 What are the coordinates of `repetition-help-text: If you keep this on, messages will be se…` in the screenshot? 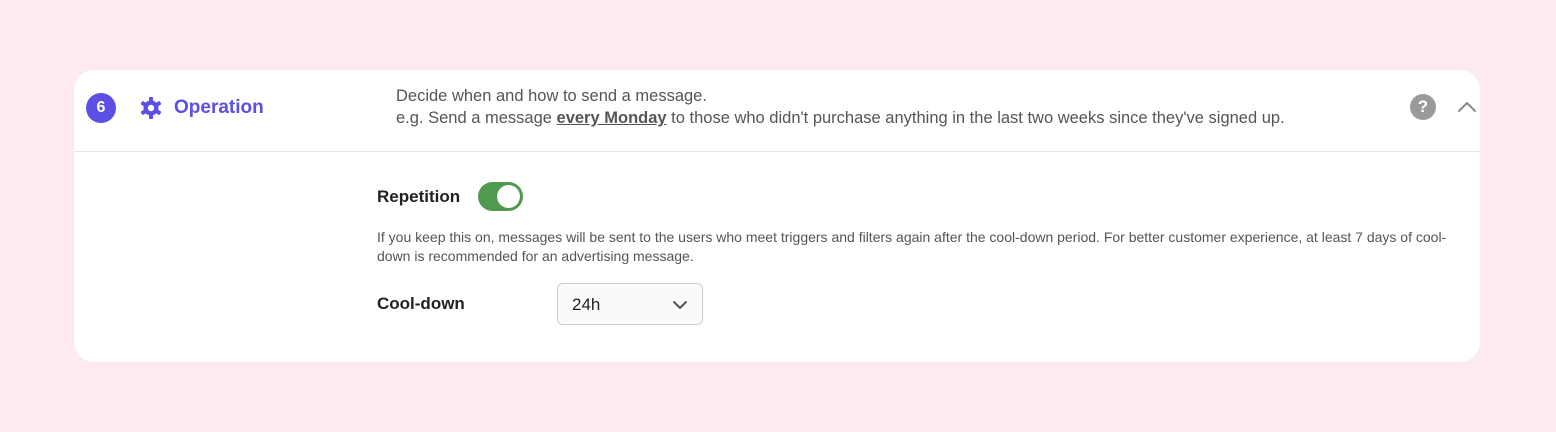 It's located at (912, 246).